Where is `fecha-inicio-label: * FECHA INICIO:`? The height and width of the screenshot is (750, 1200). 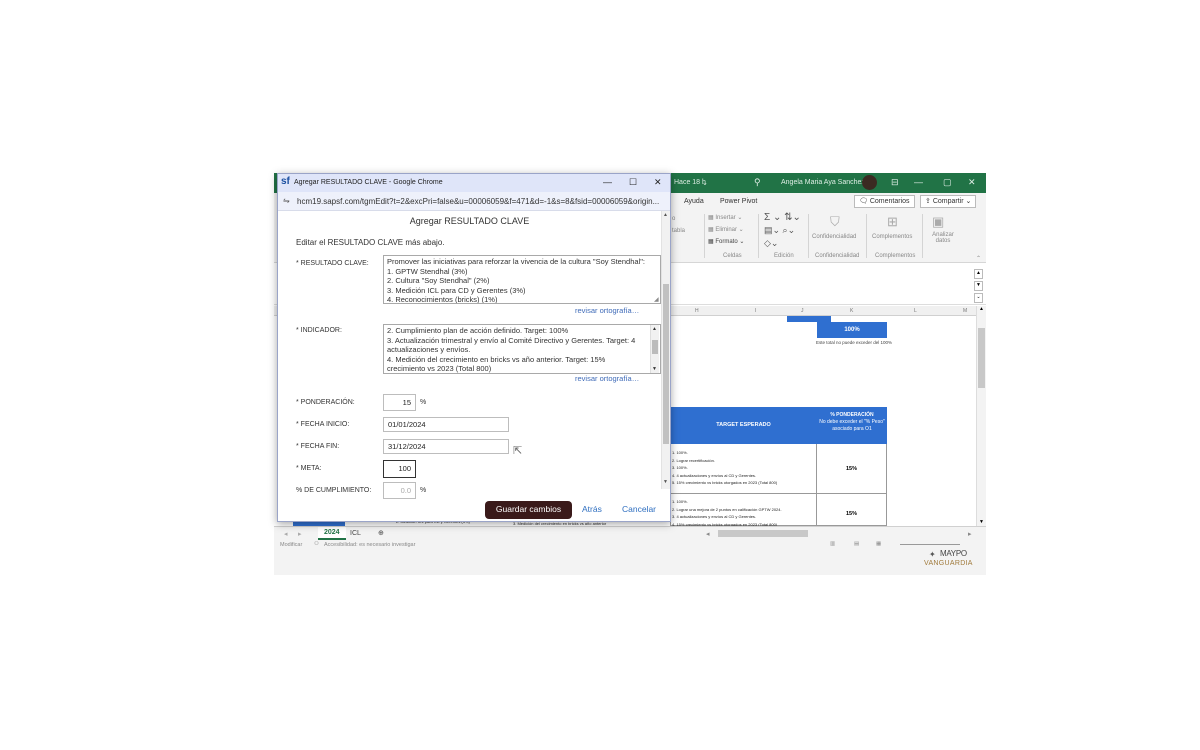
fecha-inicio-label: * FECHA INICIO: is located at coordinates (323, 424).